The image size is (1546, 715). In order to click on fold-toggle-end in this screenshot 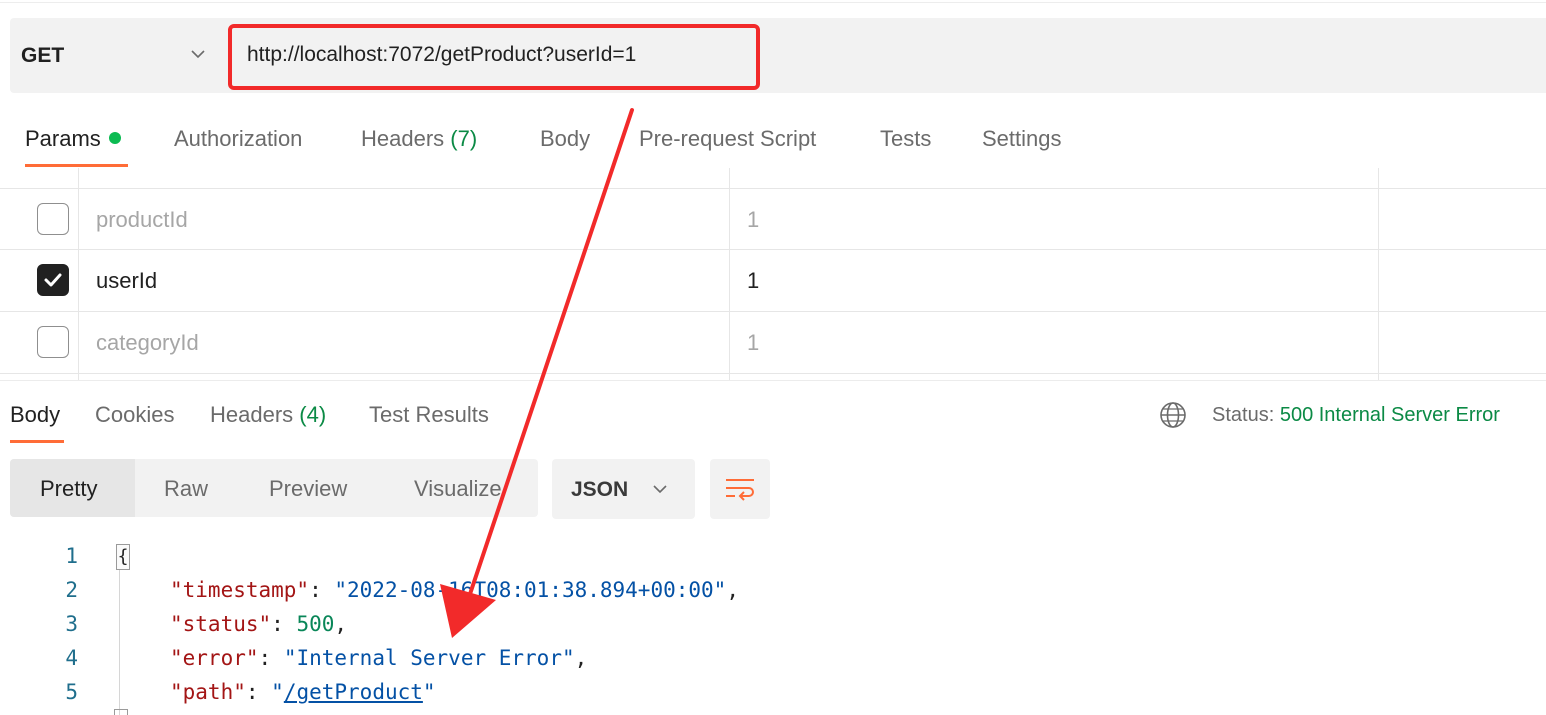, I will do `click(121, 712)`.